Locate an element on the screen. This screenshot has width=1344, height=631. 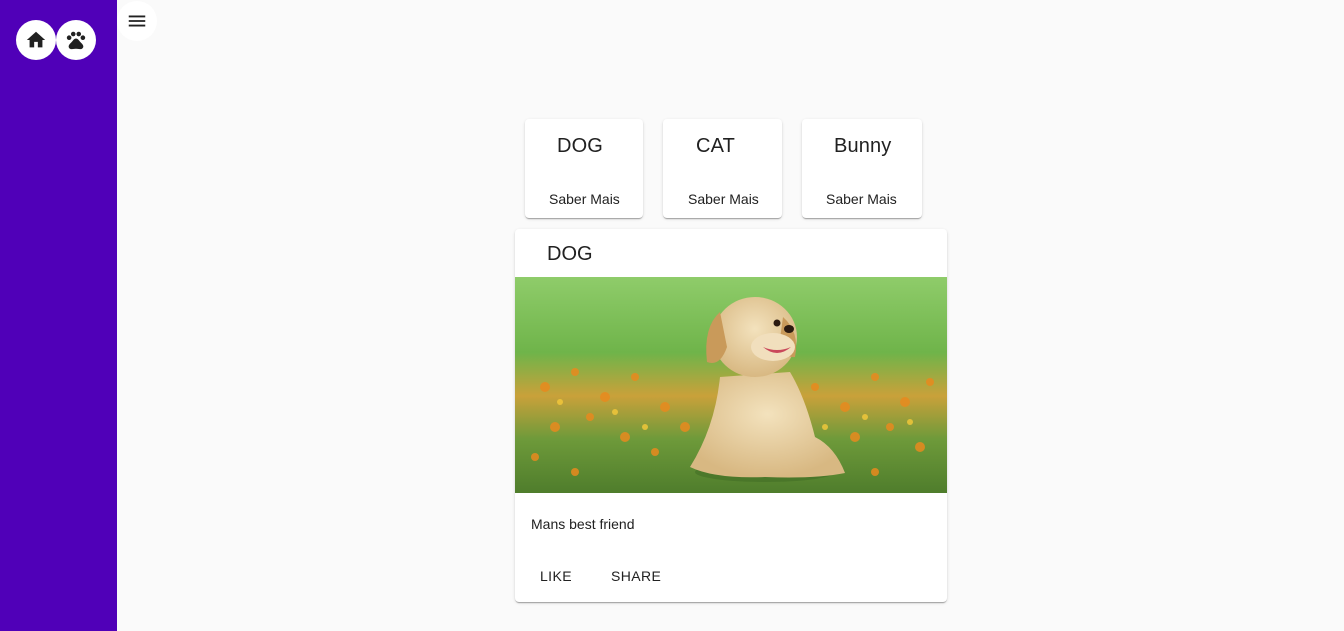
share-button: SHARE is located at coordinates (636, 576).